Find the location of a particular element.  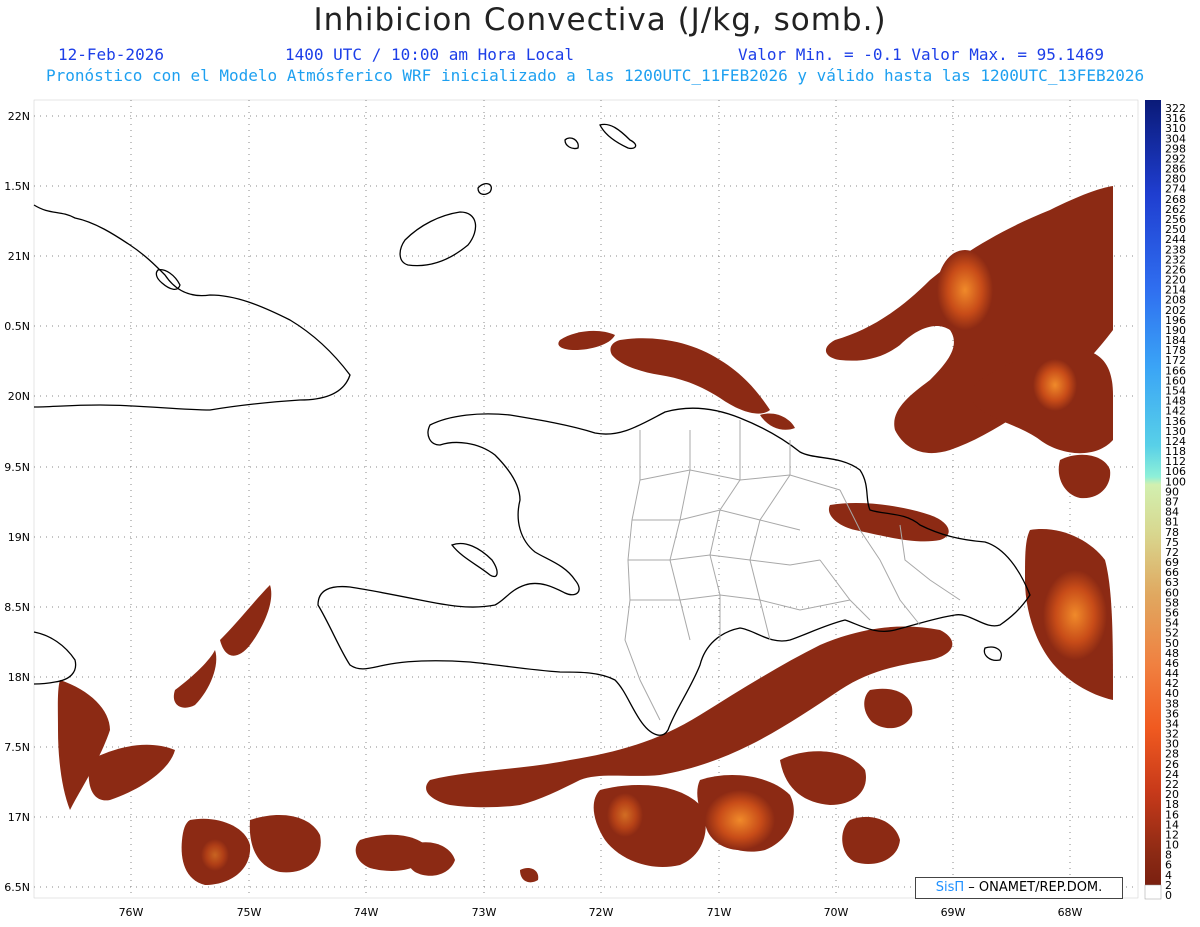

lon-label: 72W is located at coordinates (601, 912).